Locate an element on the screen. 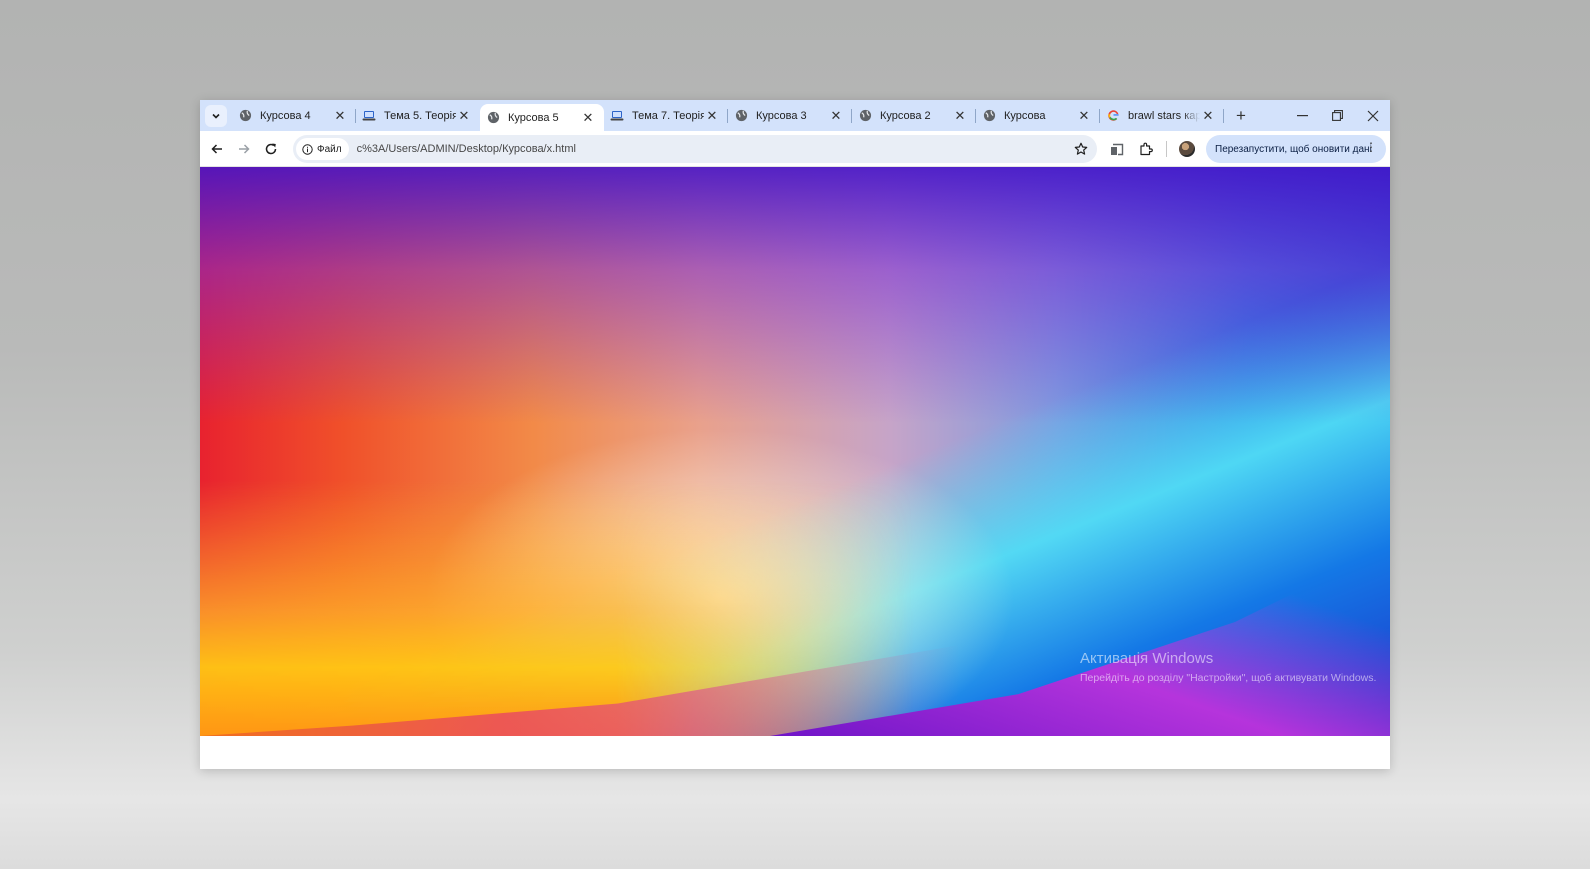  tab-title: Курсова 2 is located at coordinates (905, 115).